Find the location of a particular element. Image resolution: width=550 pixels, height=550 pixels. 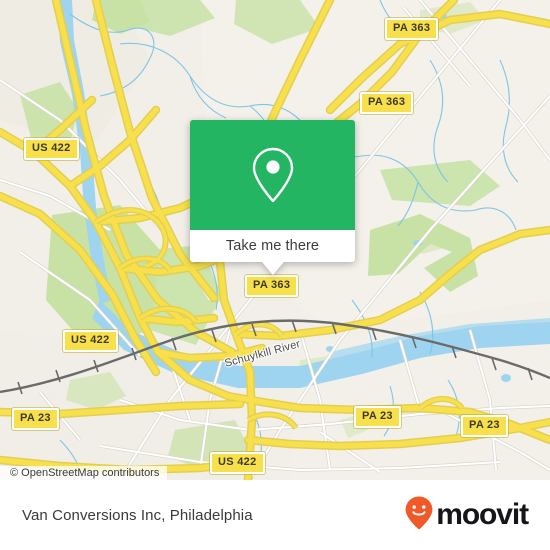

place-name: Van Conversions Inc, Philadelphia is located at coordinates (137, 515).